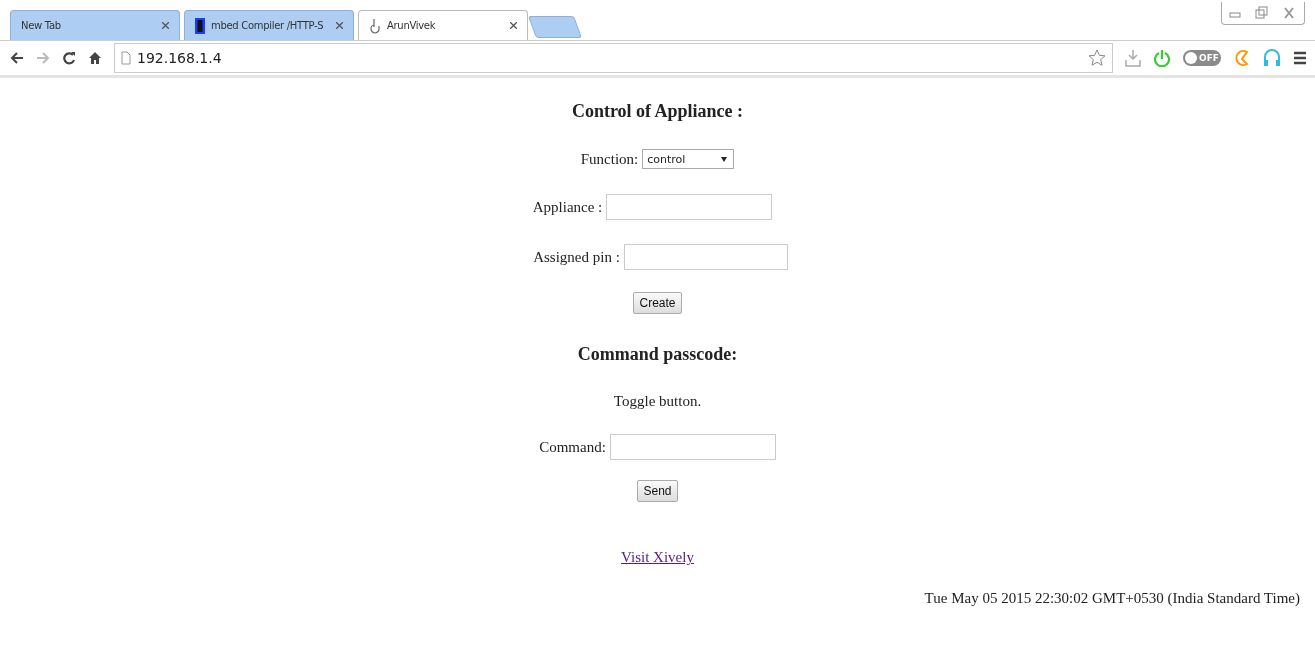 The image size is (1315, 649). I want to click on create-button: Create, so click(657, 303).